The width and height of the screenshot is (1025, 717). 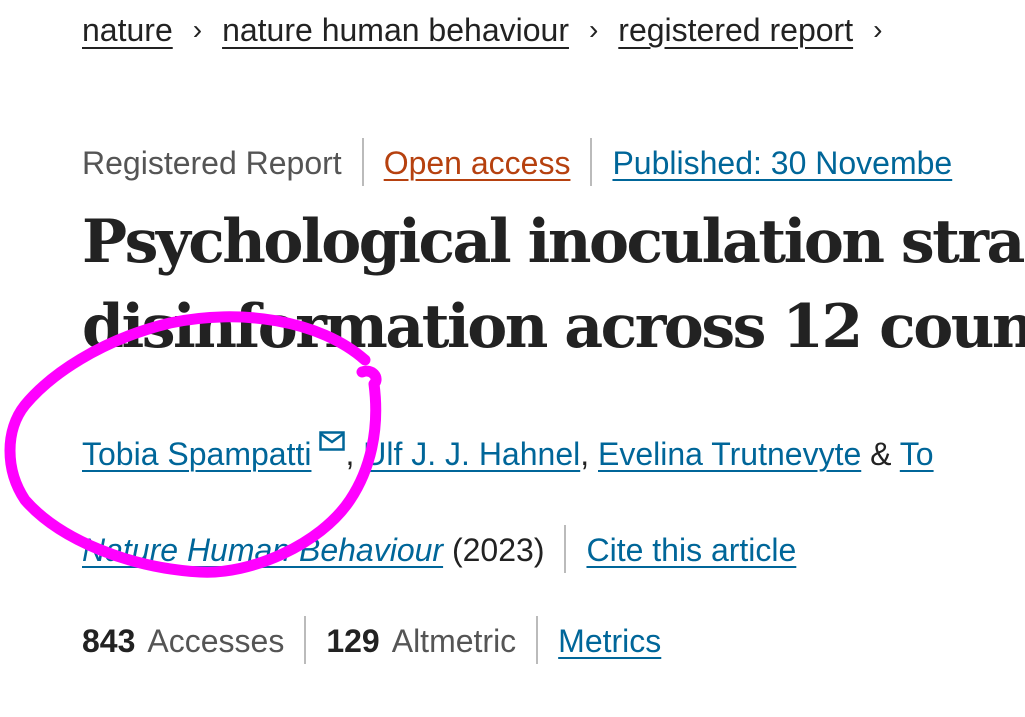 I want to click on author-evelina-trutnevyte: Evelina Trutnevyte, so click(x=729, y=454).